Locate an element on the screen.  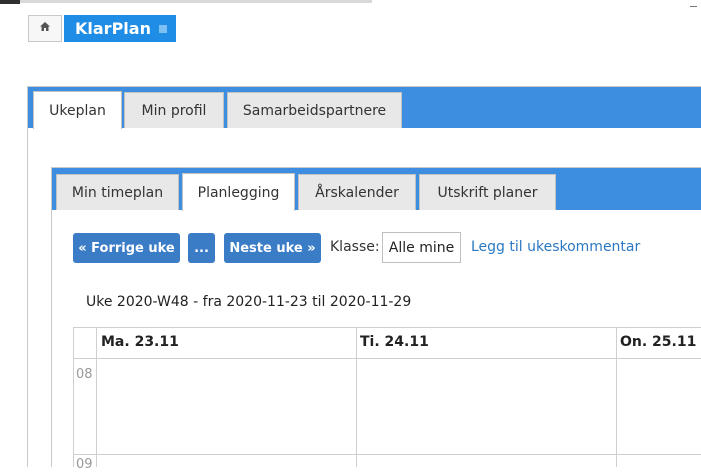
tab-min-timeplan: Min timeplan is located at coordinates (117, 192).